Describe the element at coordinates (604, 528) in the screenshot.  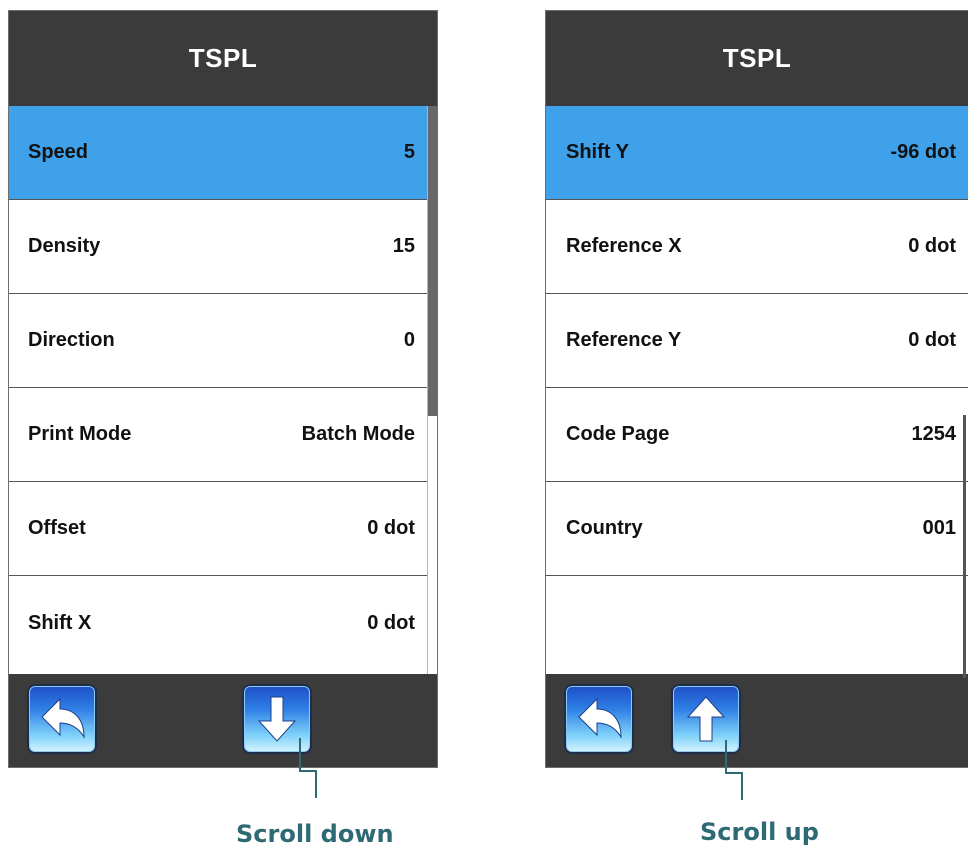
I see `row-label: Country` at that location.